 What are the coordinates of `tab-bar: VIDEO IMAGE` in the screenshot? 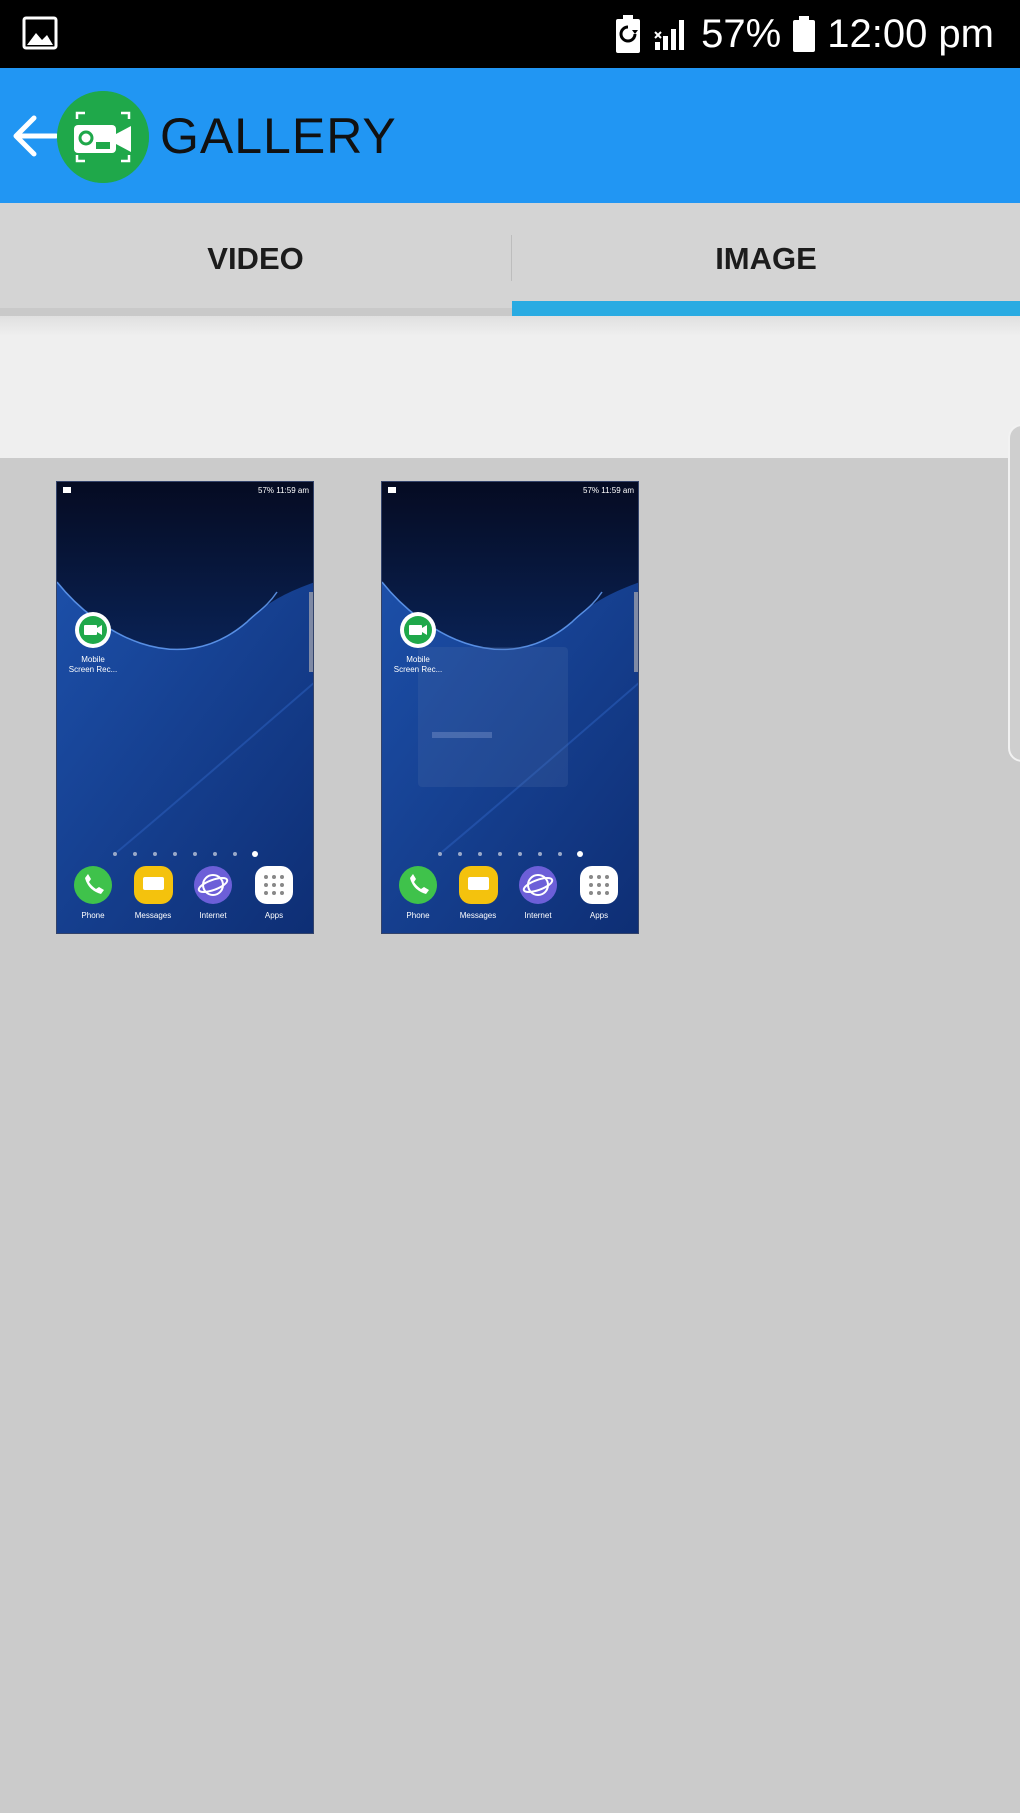 It's located at (510, 259).